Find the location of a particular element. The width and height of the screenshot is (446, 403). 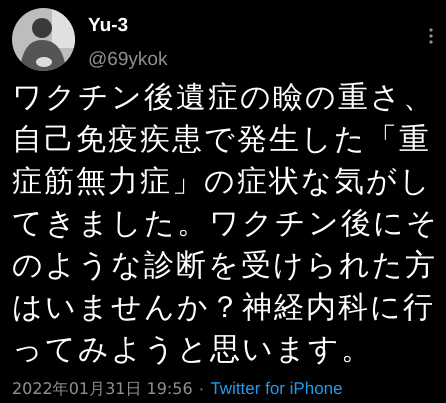

source-link: Twitter for iPhone is located at coordinates (276, 389).